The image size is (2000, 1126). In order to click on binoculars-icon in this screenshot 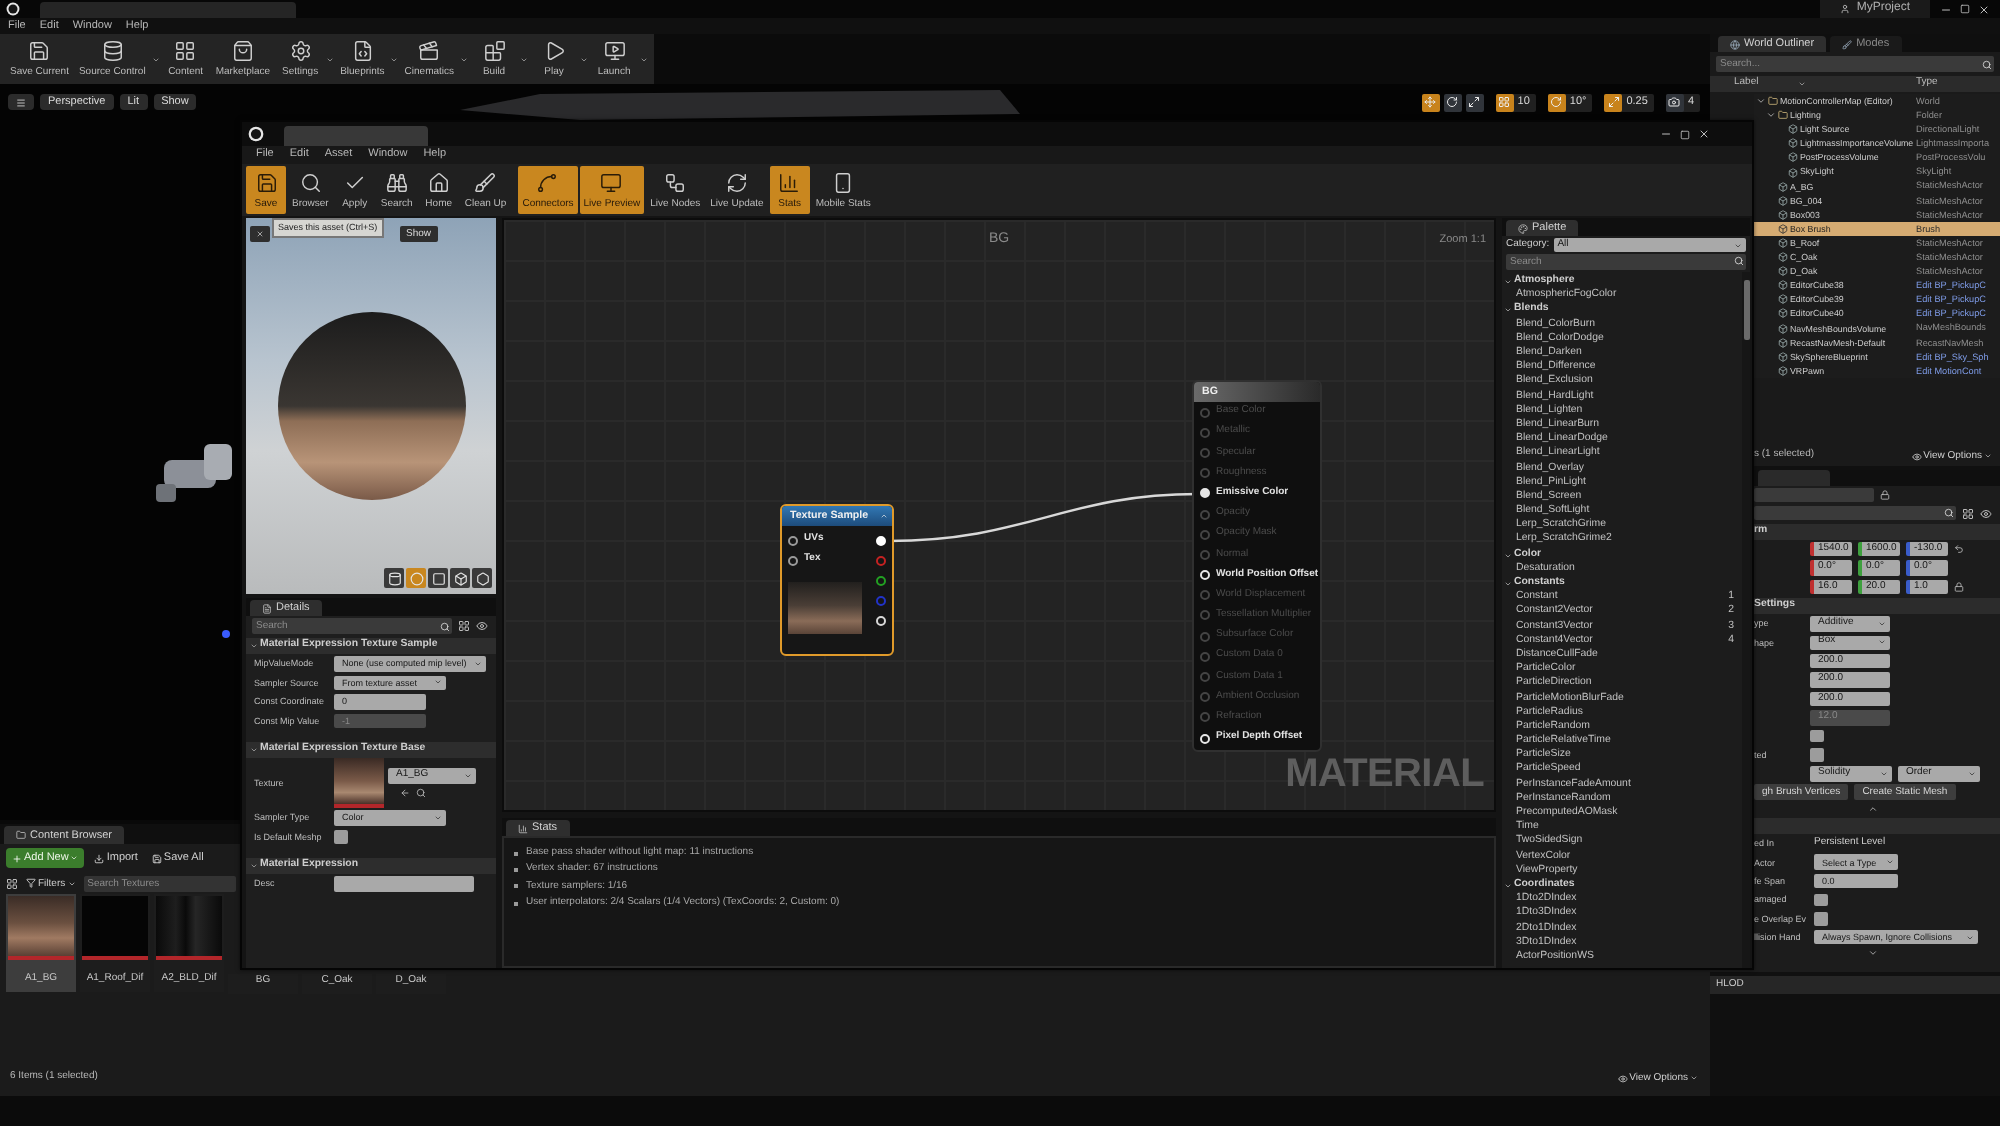, I will do `click(396, 182)`.